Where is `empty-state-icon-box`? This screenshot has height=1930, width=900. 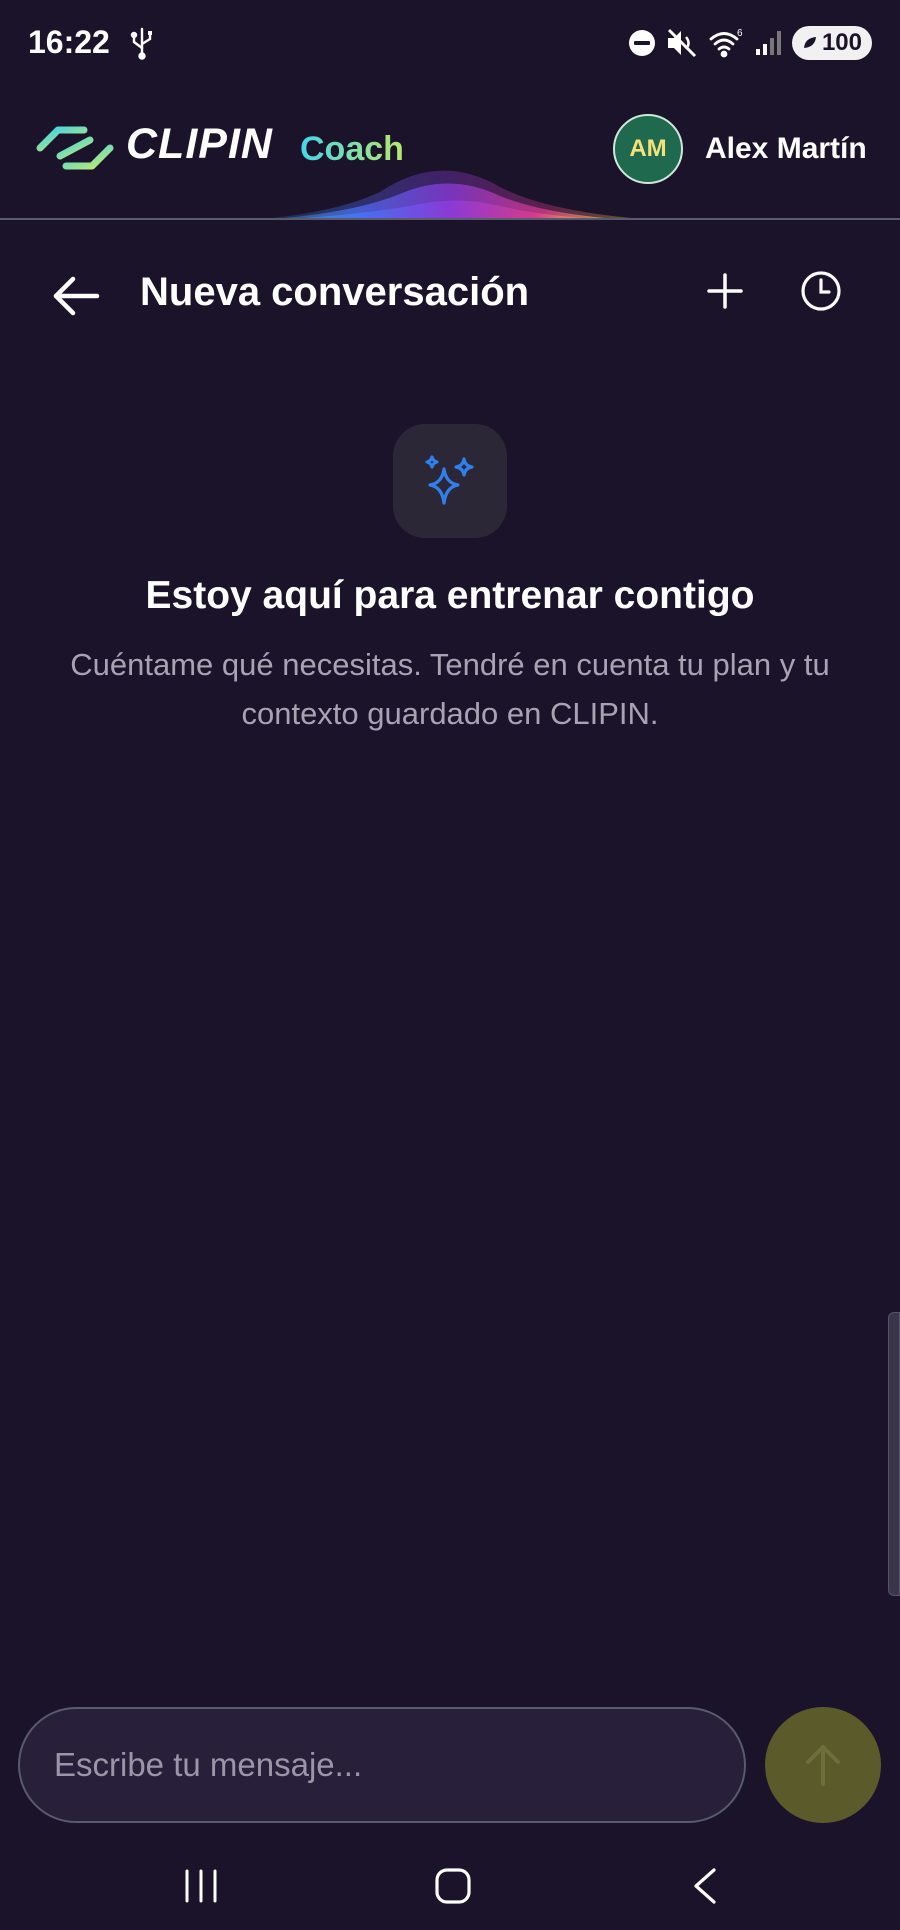
empty-state-icon-box is located at coordinates (450, 481).